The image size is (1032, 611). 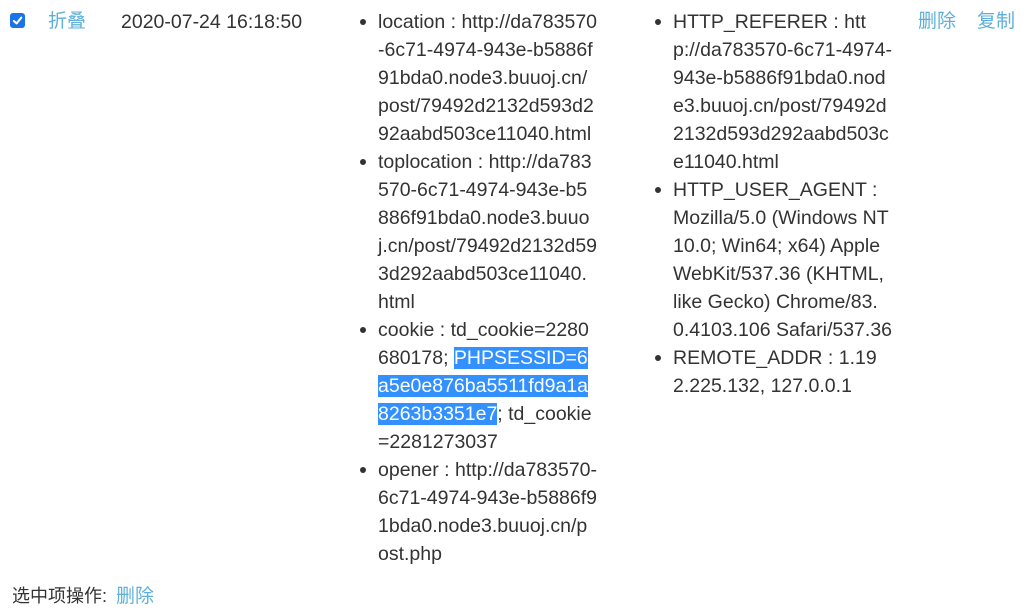 What do you see at coordinates (486, 106) in the screenshot?
I see `param-location-line: post/79492d2132d593d2` at bounding box center [486, 106].